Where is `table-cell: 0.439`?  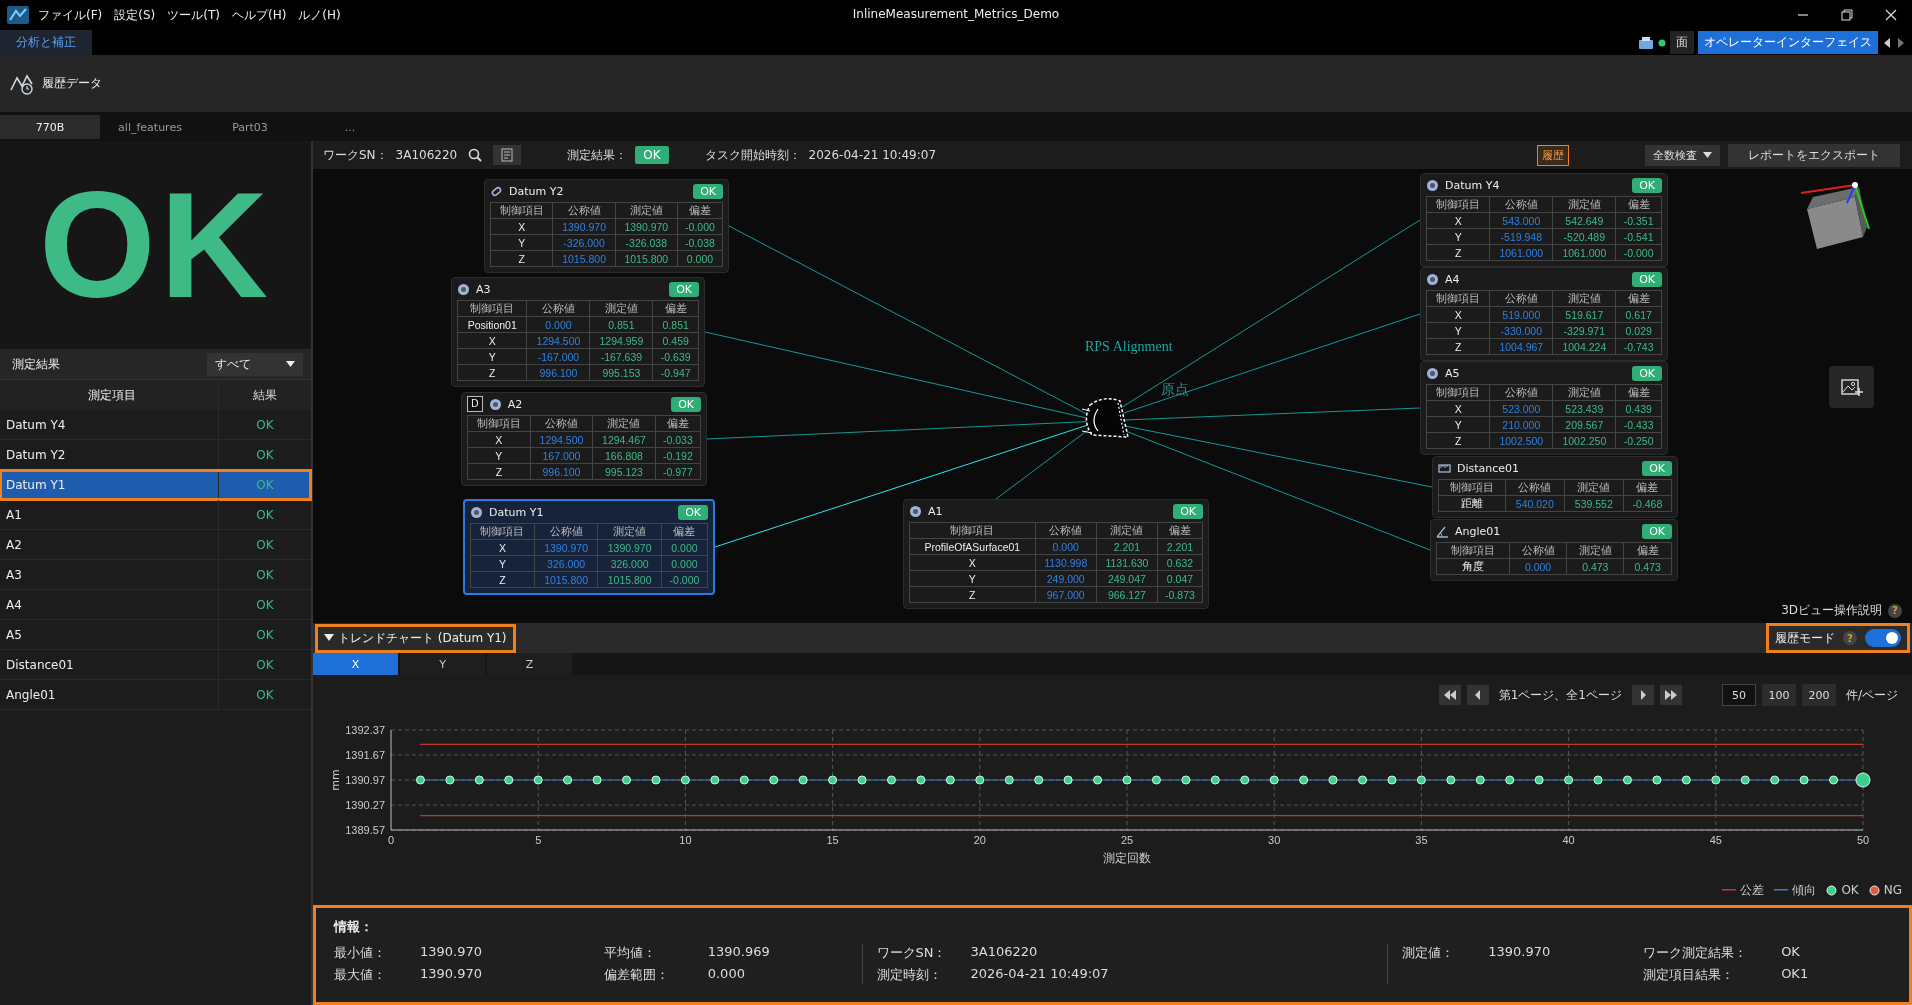
table-cell: 0.439 is located at coordinates (1638, 408).